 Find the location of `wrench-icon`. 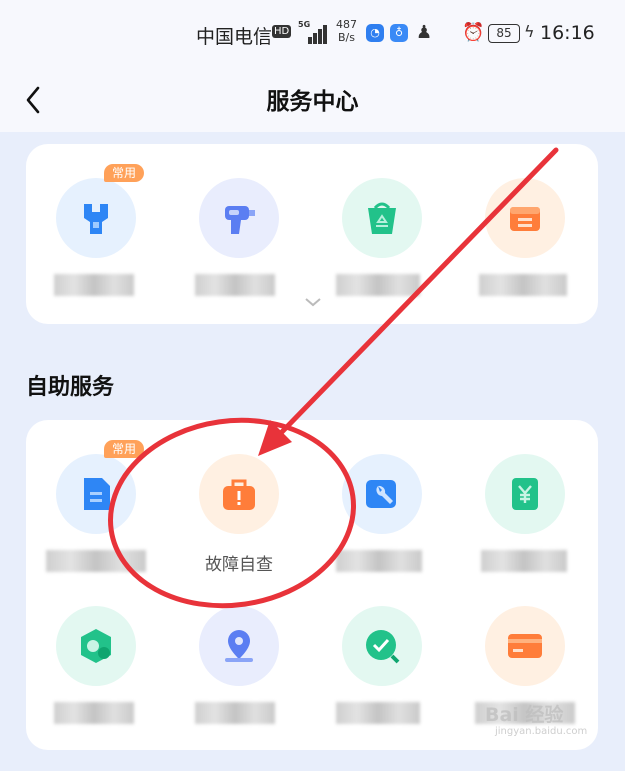

wrench-icon is located at coordinates (96, 219).